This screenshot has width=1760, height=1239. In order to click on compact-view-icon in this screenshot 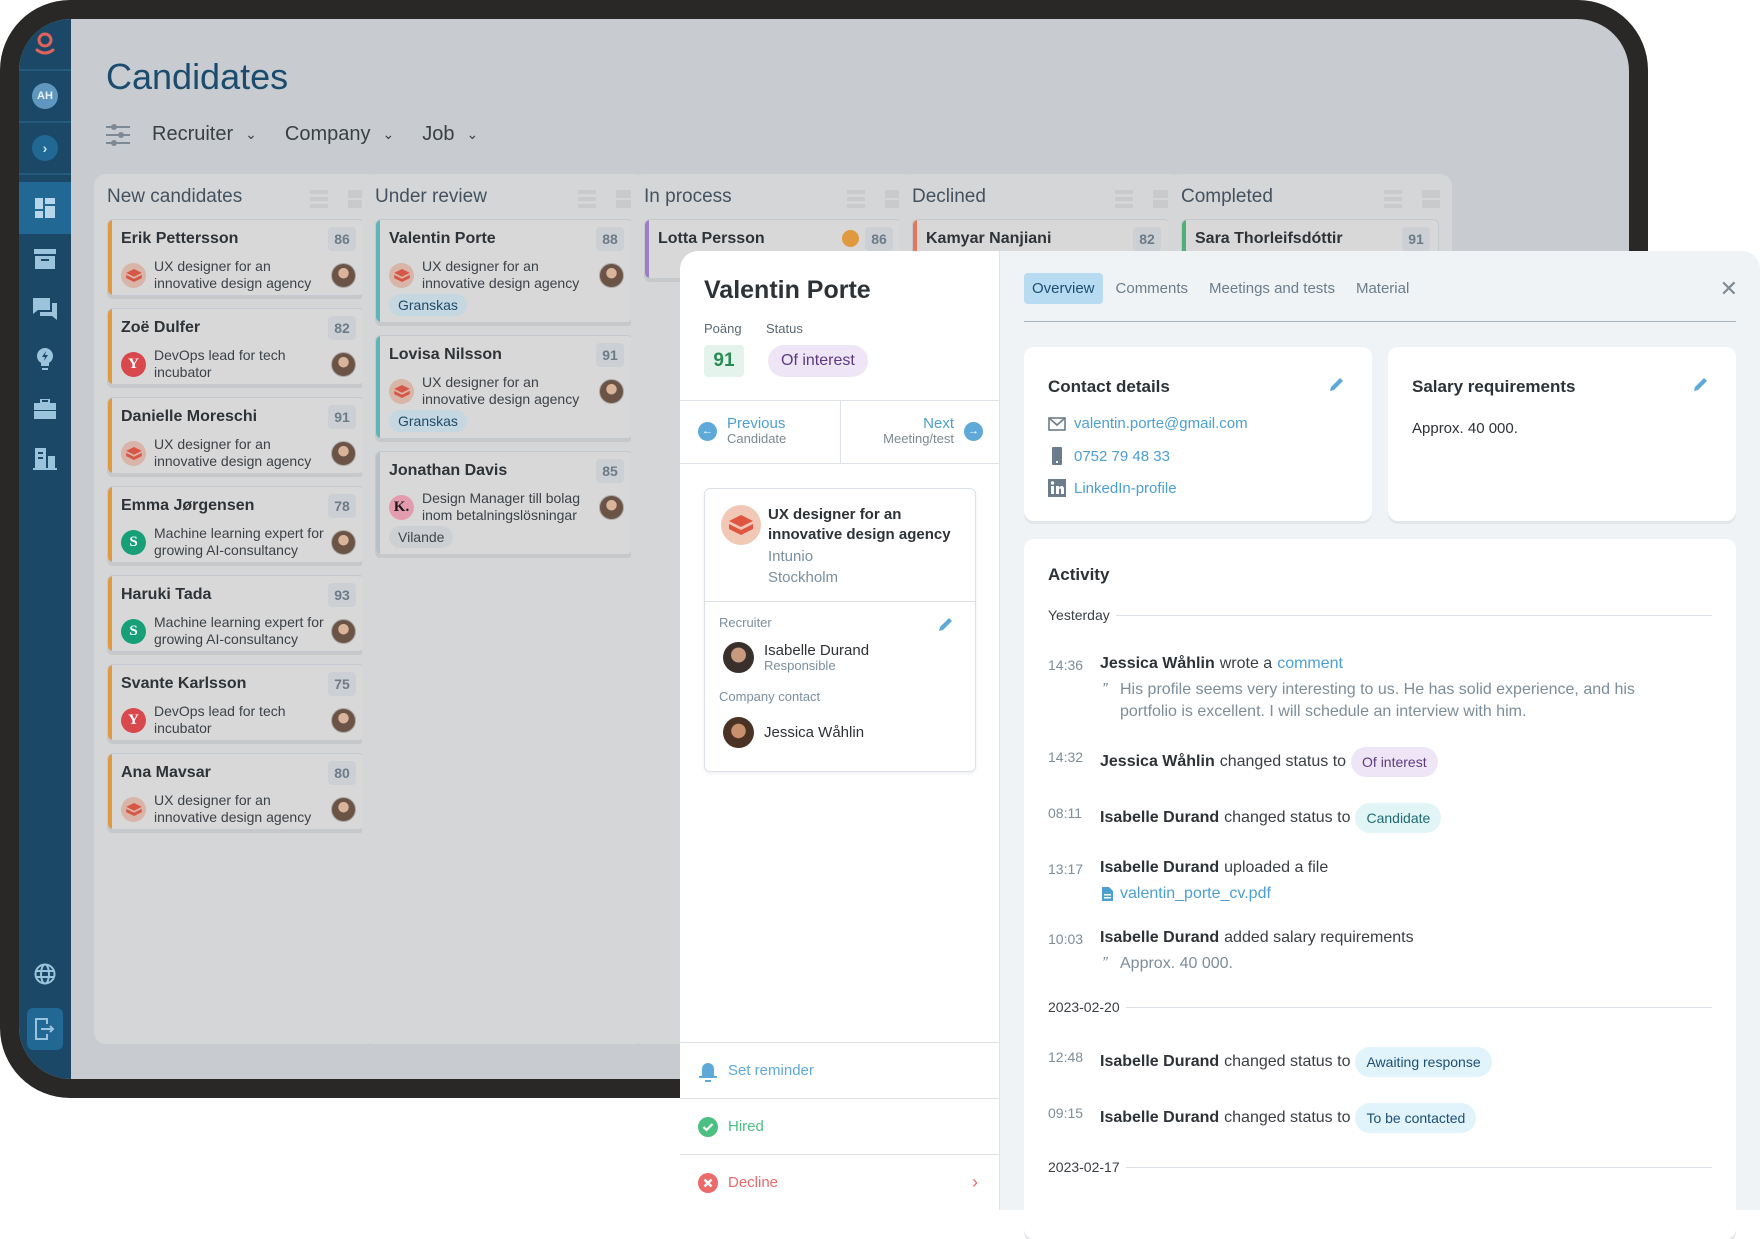, I will do `click(1431, 199)`.